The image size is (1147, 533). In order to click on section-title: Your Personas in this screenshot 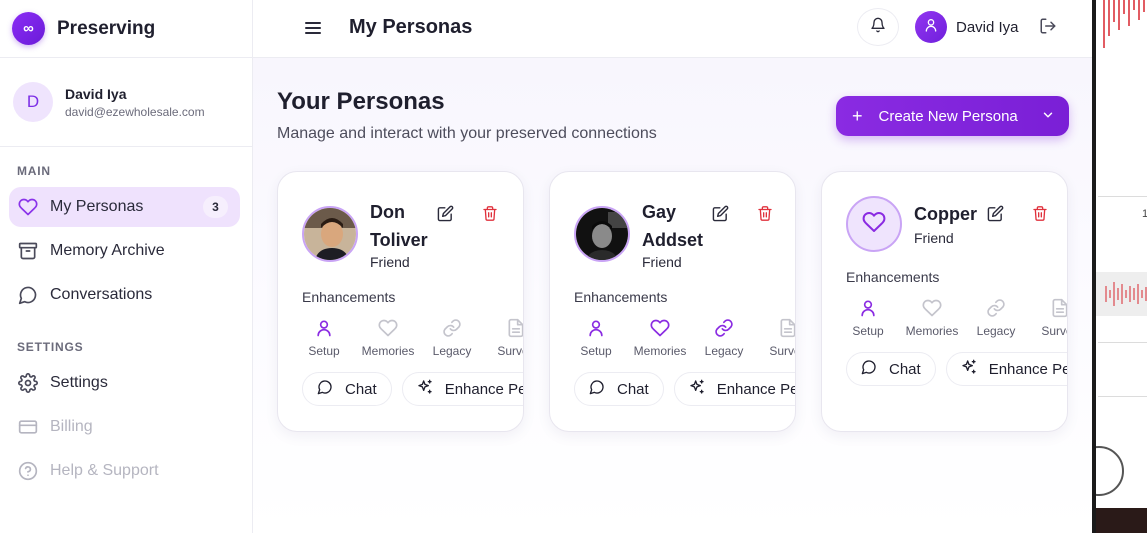, I will do `click(361, 101)`.